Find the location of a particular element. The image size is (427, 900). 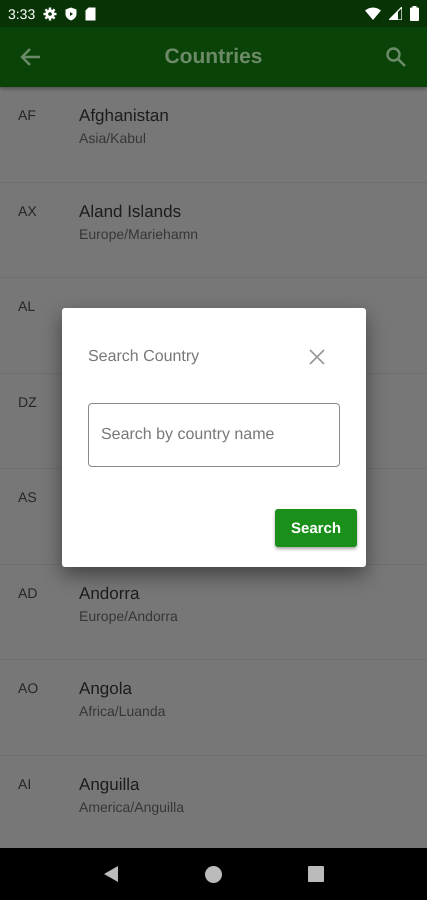

timezone-label: Asia/Kabul is located at coordinates (112, 138).